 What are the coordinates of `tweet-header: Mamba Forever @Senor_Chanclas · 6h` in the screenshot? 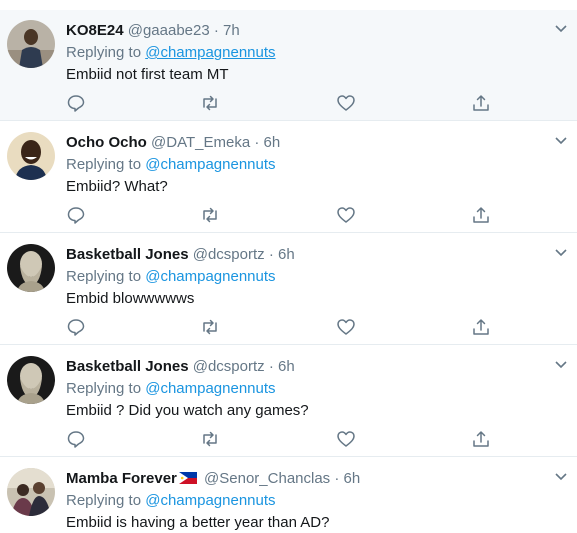 It's located at (213, 479).